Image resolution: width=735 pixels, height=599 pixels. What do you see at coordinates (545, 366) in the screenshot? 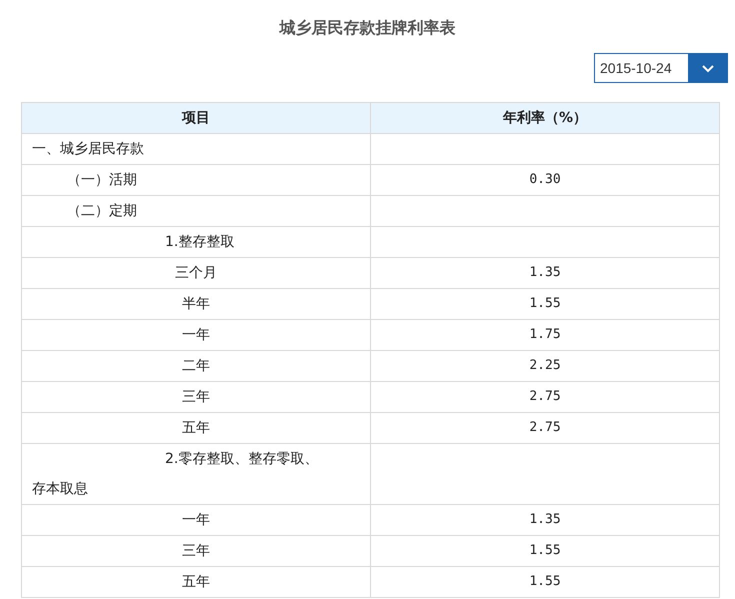
I see `table-cell: 2.25` at bounding box center [545, 366].